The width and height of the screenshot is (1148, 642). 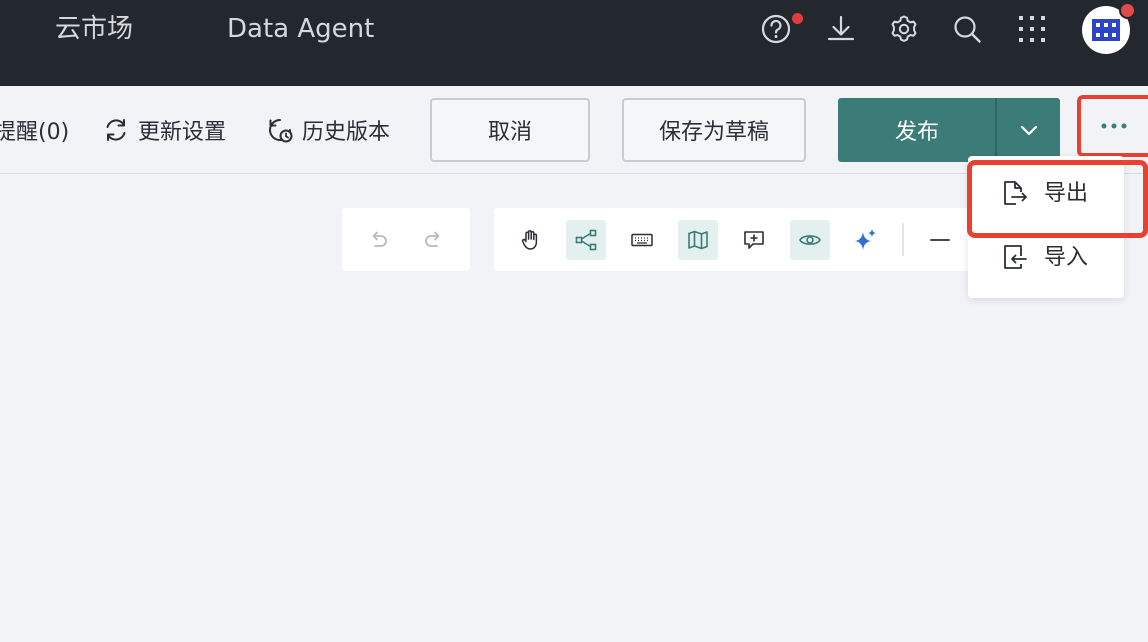 I want to click on search-icon, so click(x=967, y=29).